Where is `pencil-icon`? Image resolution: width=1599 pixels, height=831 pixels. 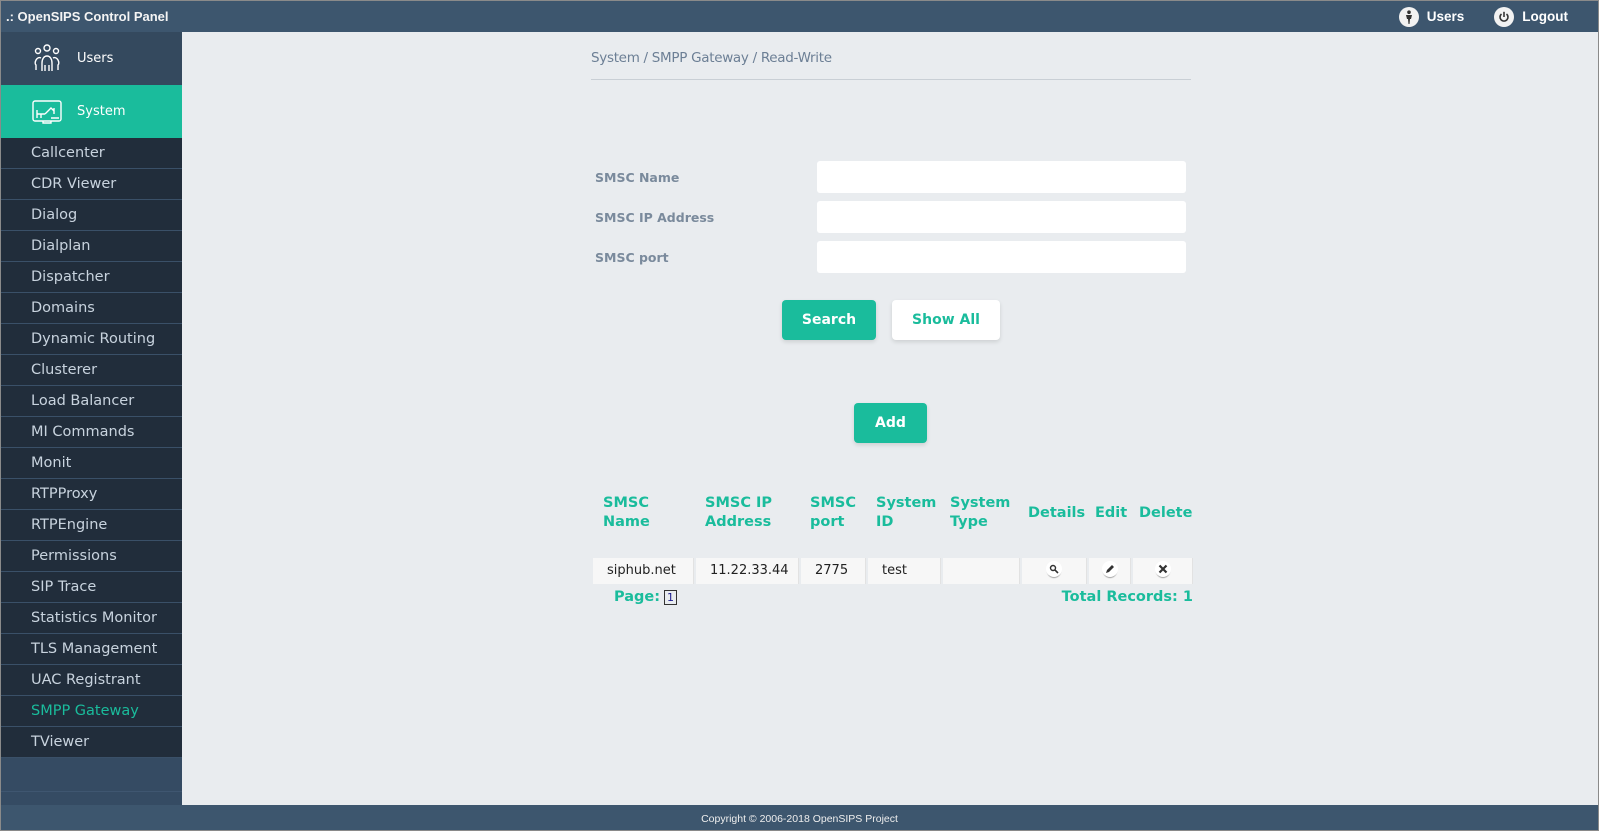
pencil-icon is located at coordinates (1109, 569).